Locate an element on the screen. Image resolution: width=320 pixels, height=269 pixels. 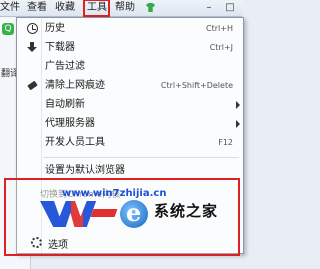
menu-item-label: 开发人员工具 is located at coordinates (75, 142).